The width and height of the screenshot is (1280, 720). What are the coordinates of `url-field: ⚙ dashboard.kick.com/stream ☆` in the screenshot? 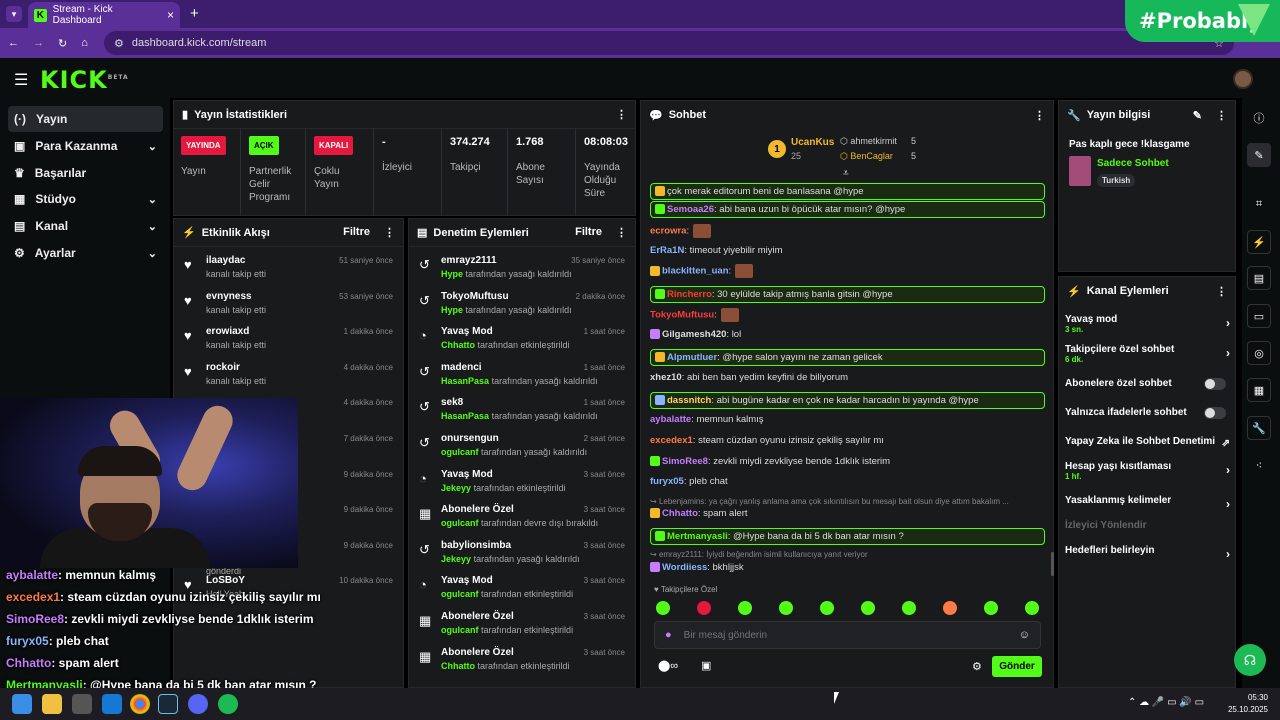 It's located at (669, 43).